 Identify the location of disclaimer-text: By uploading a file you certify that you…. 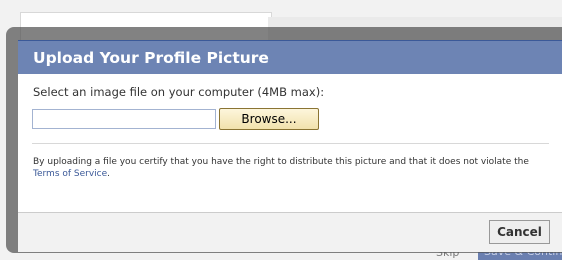
(281, 162).